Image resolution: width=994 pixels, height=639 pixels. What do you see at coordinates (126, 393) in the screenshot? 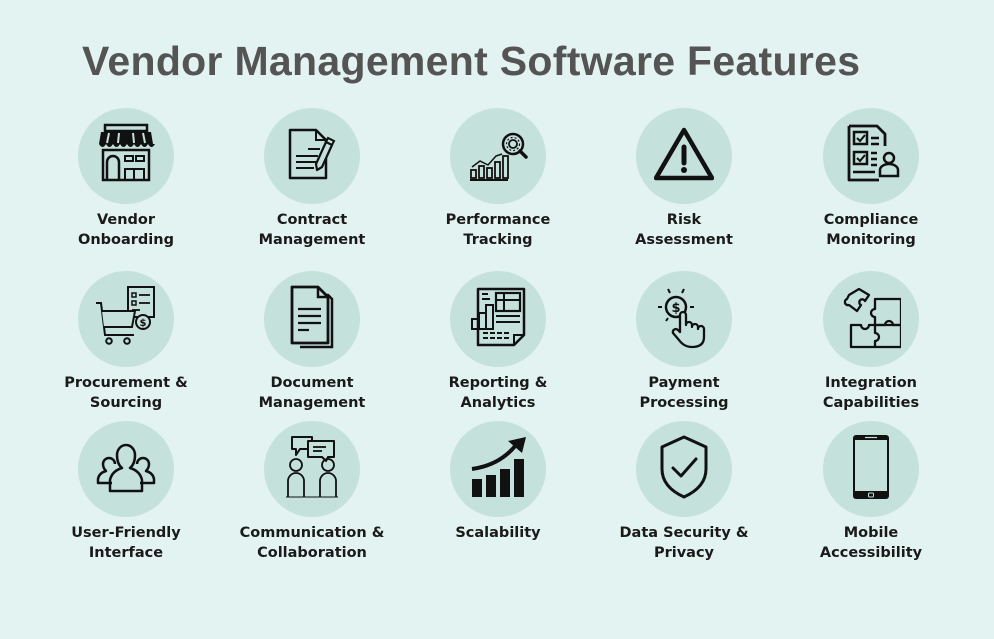
I see `feature-label: Procurement & Sourcing` at bounding box center [126, 393].